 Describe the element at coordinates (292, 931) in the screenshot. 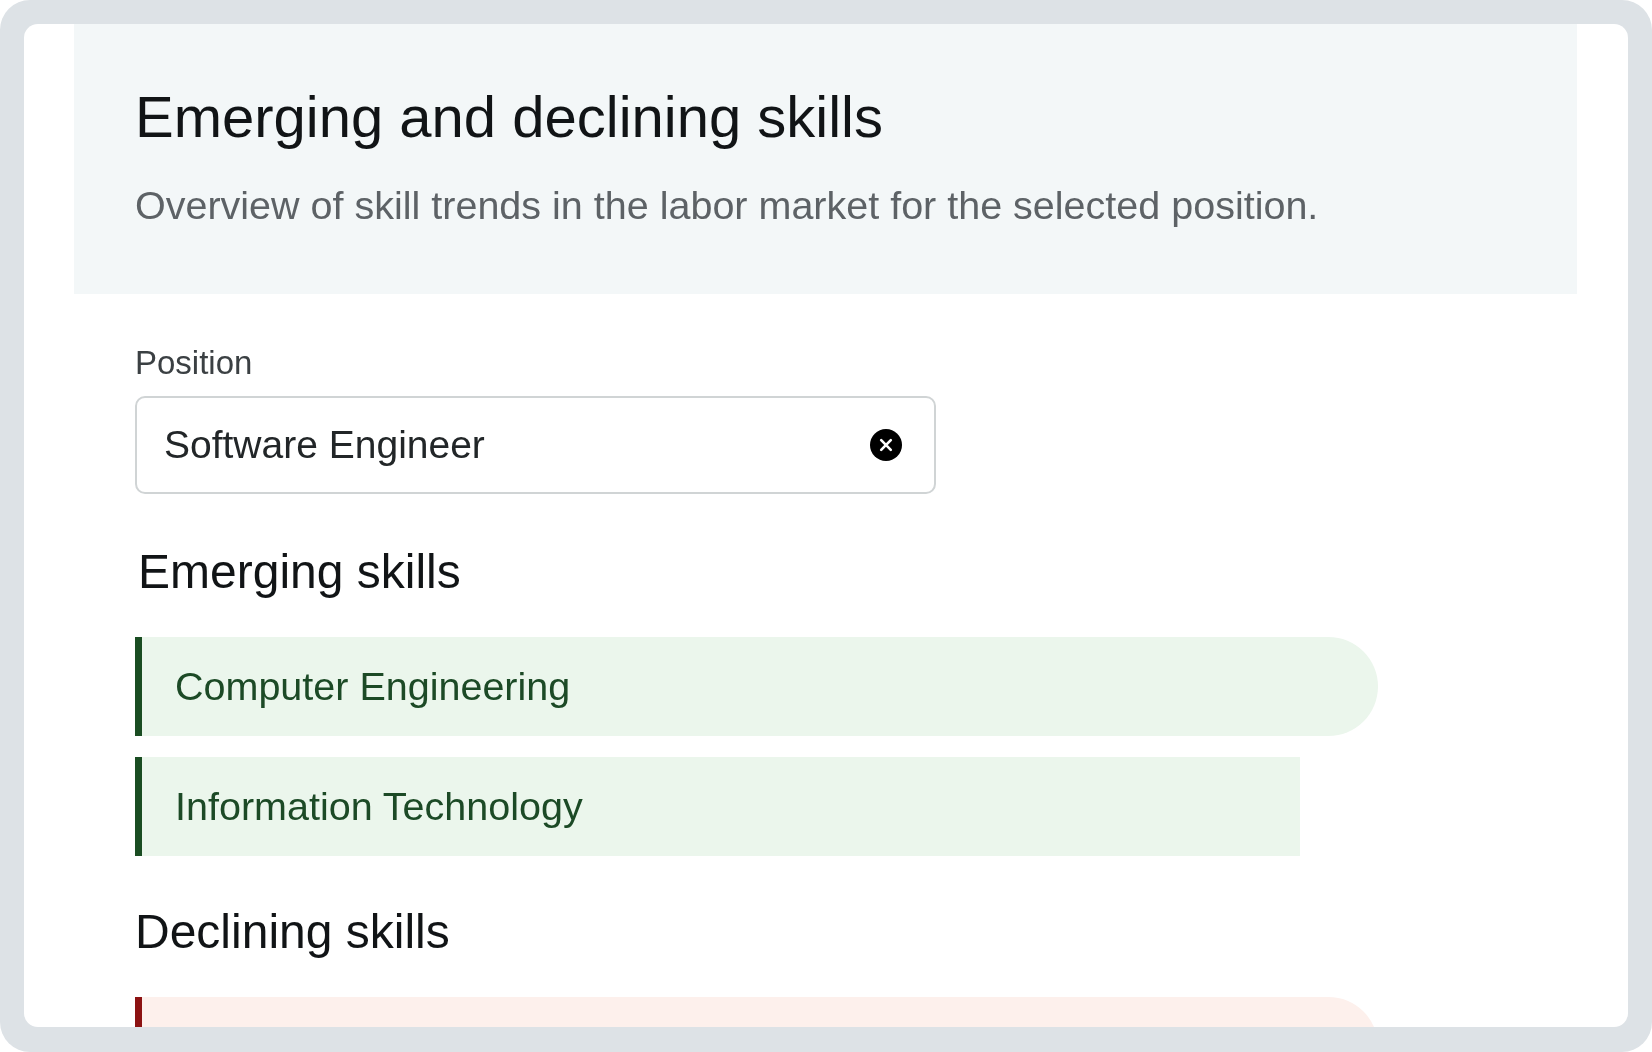

I see `section-heading: Declining skills` at that location.